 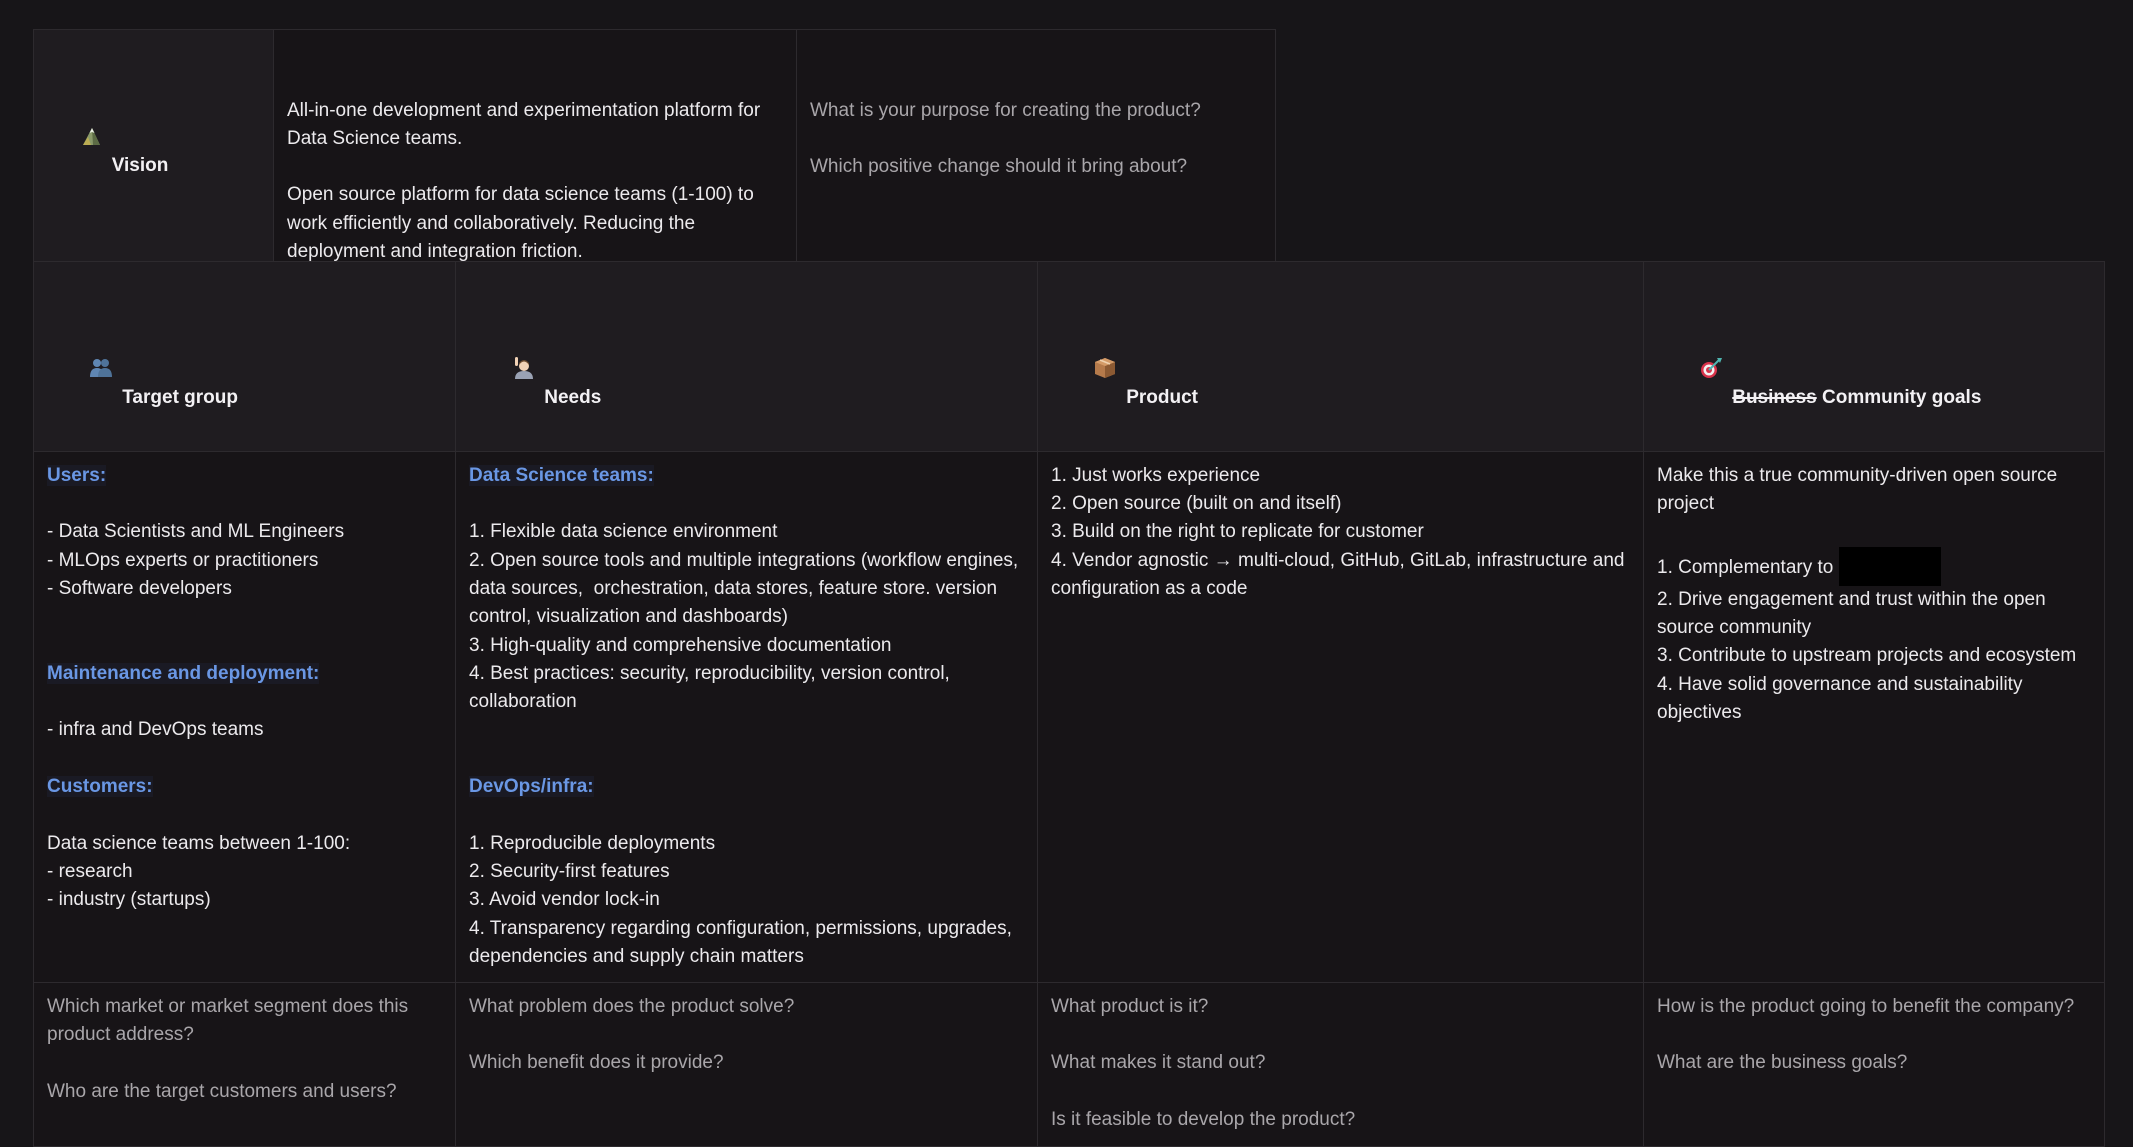 What do you see at coordinates (746, 476) in the screenshot?
I see `section-heading: Data Science teams:` at bounding box center [746, 476].